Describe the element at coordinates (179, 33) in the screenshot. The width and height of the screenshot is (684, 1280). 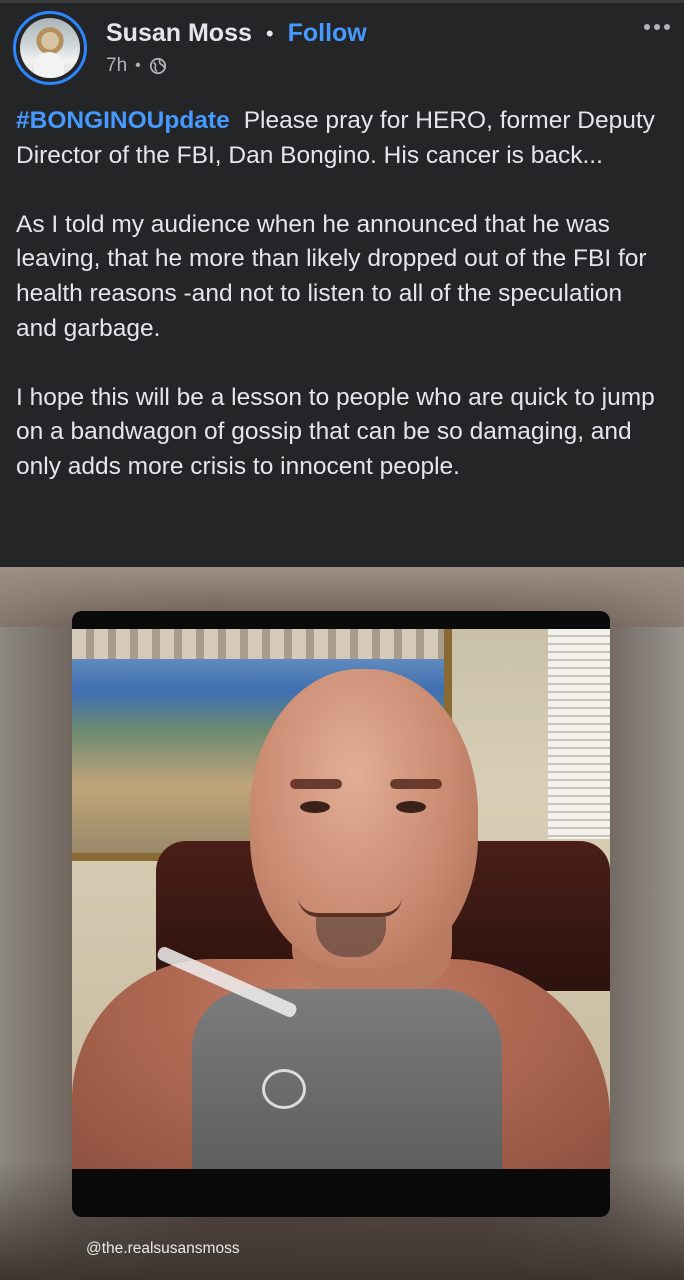
I see `author-name: Susan Moss` at that location.